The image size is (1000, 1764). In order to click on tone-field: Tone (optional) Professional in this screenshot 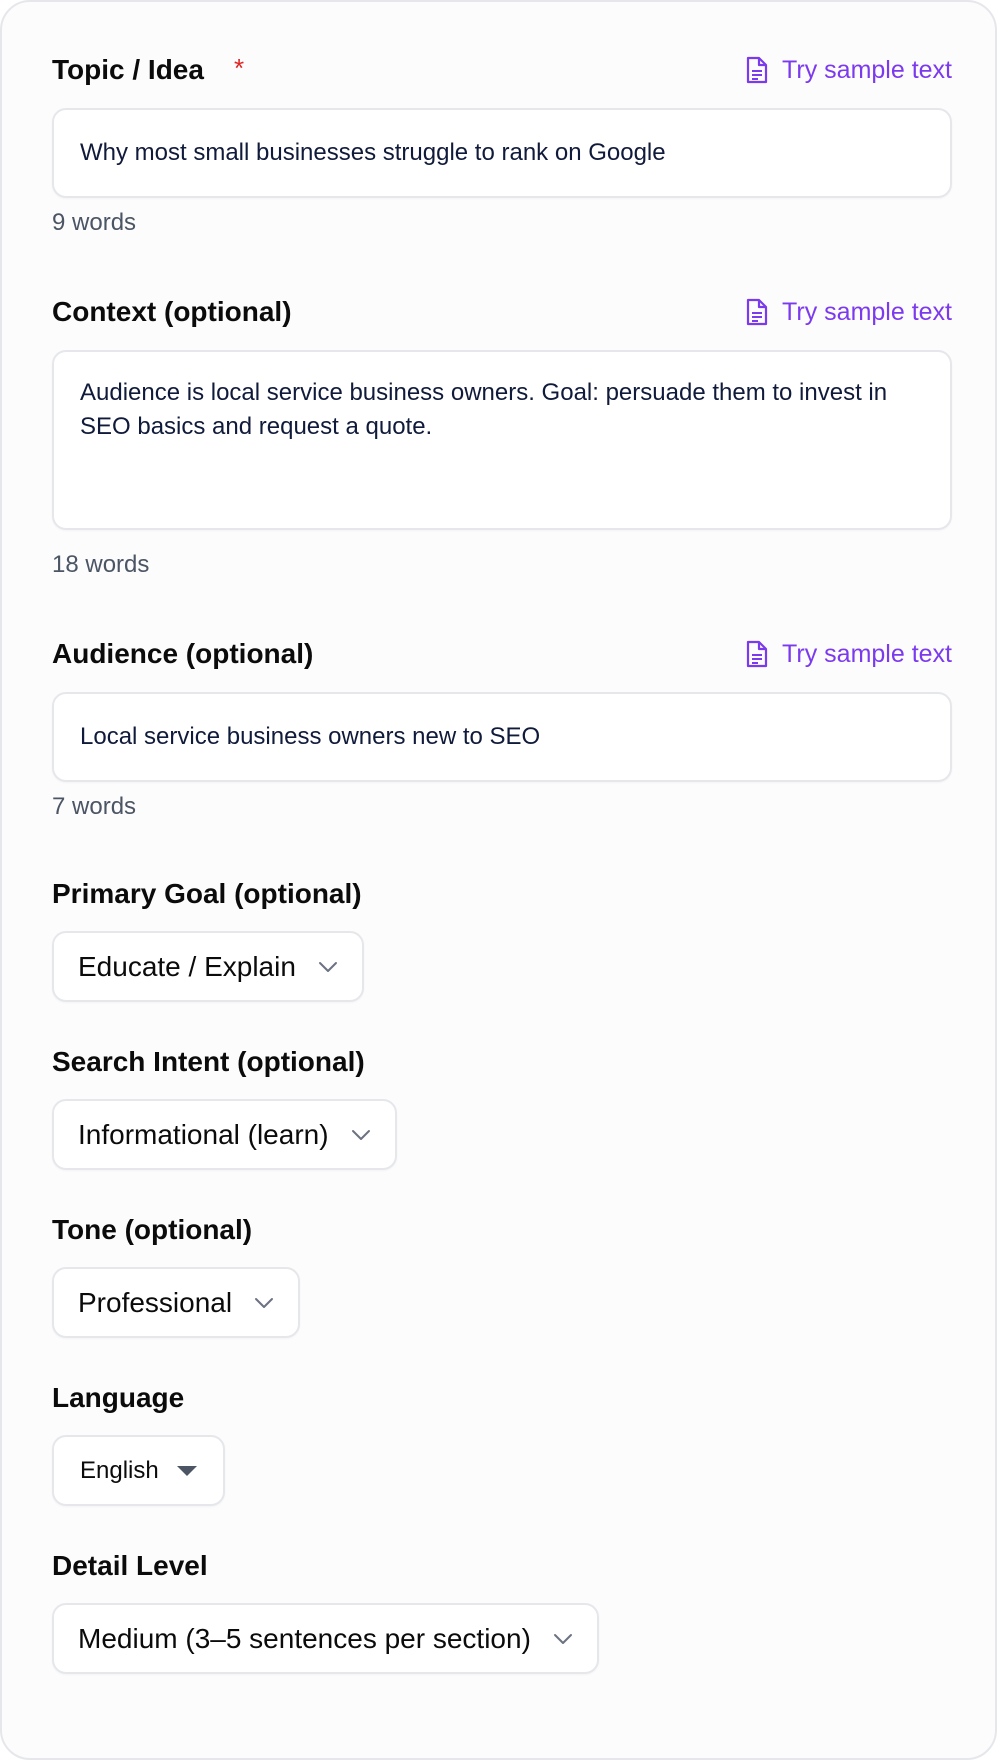, I will do `click(502, 1274)`.